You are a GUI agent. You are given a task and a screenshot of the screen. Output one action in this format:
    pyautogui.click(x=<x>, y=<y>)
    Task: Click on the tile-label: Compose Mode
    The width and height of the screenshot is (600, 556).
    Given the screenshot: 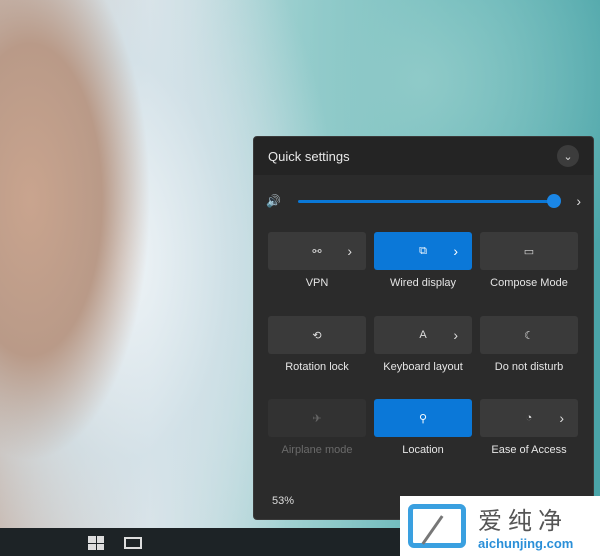 What is the action you would take?
    pyautogui.click(x=529, y=283)
    